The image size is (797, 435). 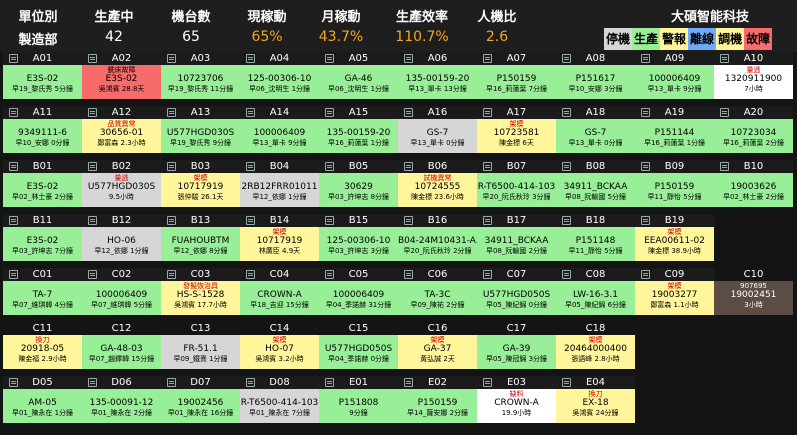 What do you see at coordinates (42, 183) in the screenshot?
I see `machine-card-b01: B01 E3S-02 早02_林士豪 2分鐘` at bounding box center [42, 183].